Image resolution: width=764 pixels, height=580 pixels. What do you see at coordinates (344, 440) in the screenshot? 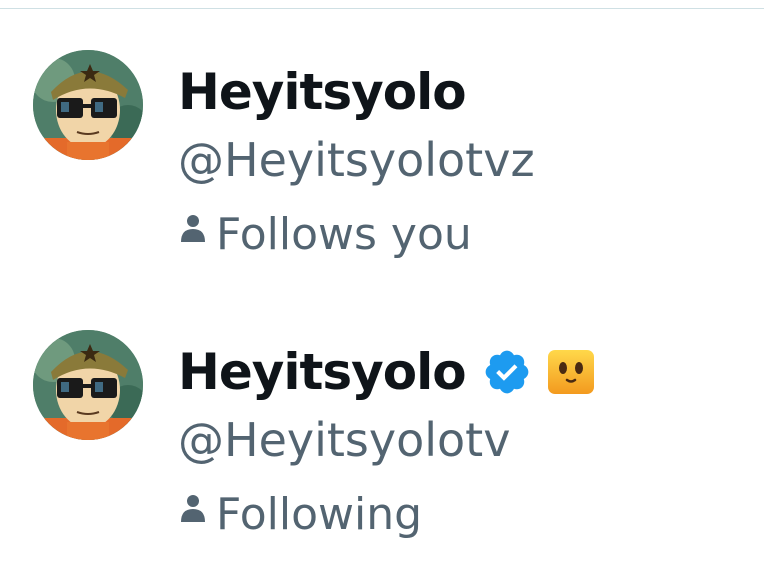
I see `user-handle: @Heyitsyolotv` at bounding box center [344, 440].